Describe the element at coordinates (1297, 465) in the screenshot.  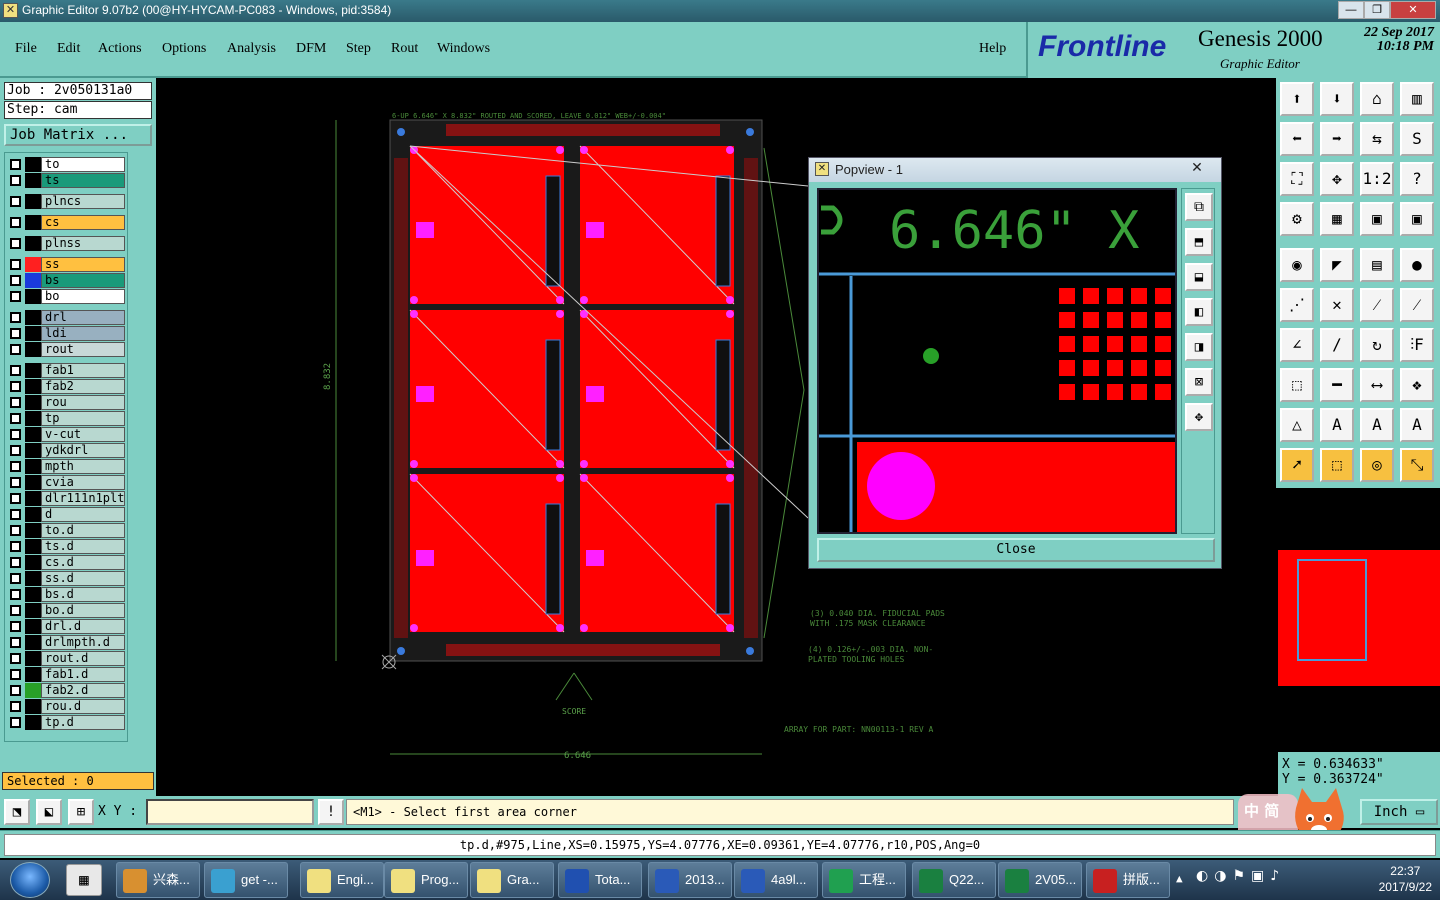
I see `pointer-icon: ➚` at that location.